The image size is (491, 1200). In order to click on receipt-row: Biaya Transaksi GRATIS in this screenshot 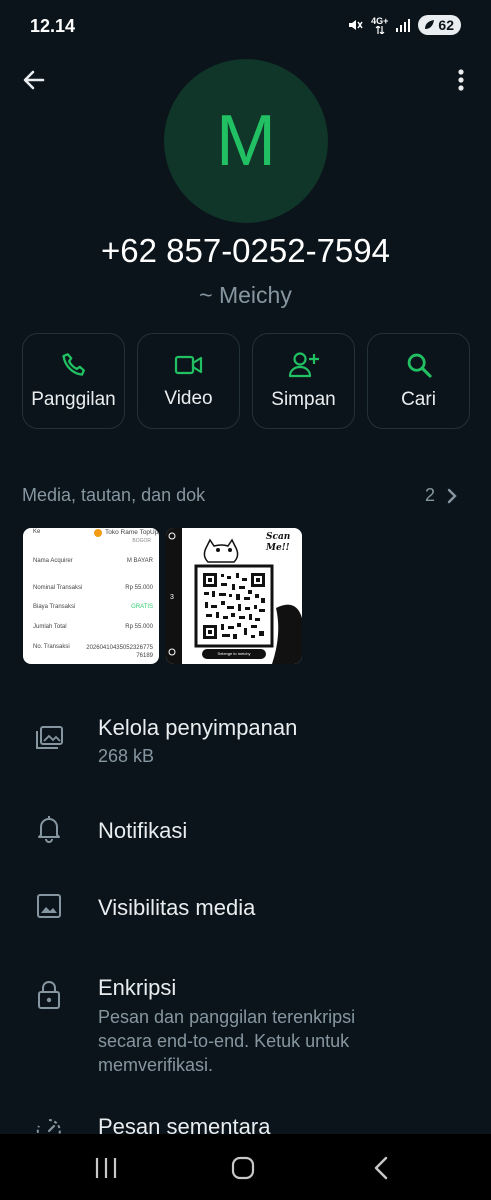, I will do `click(93, 607)`.